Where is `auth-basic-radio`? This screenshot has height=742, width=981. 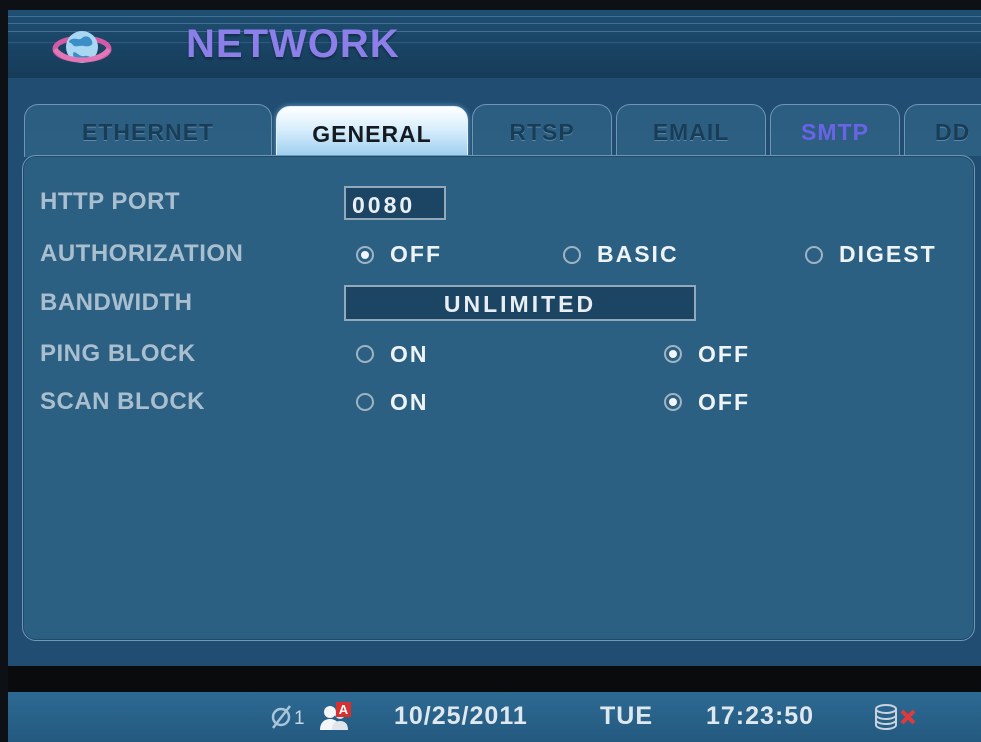
auth-basic-radio is located at coordinates (572, 255).